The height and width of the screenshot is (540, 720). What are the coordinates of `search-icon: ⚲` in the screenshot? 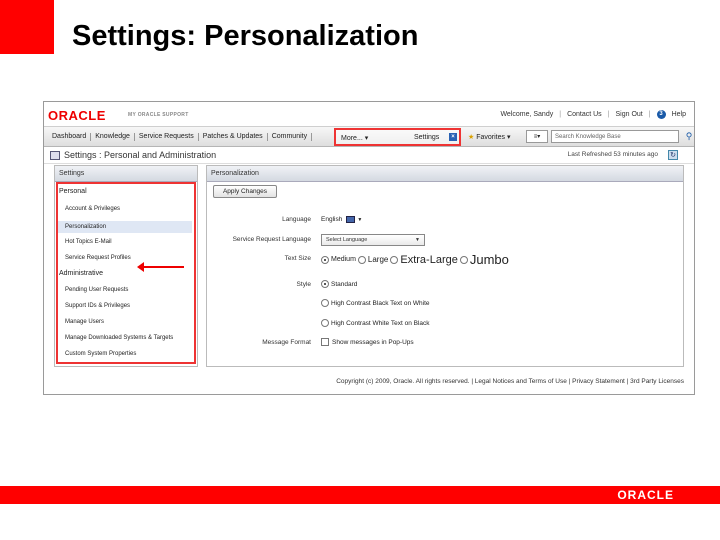 It's located at (688, 136).